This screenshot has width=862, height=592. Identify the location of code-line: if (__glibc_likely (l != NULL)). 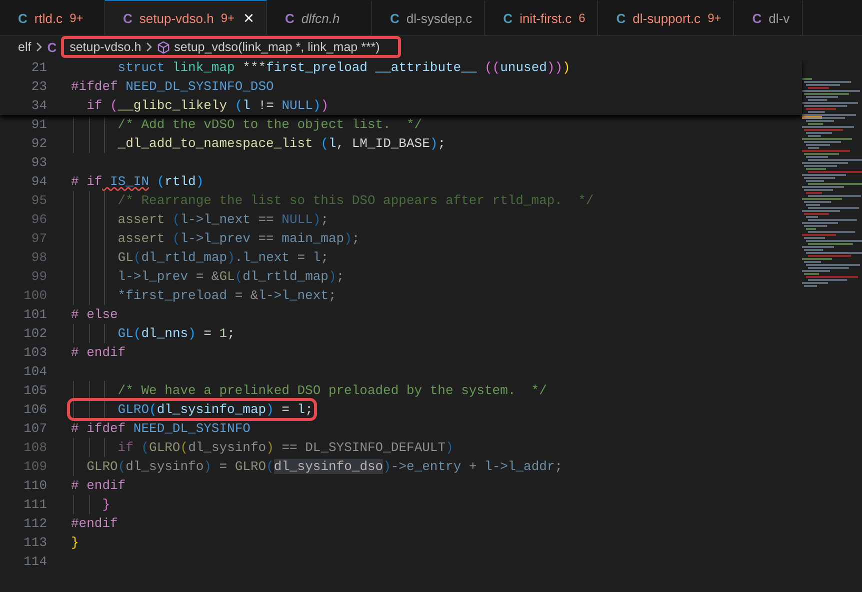
(207, 105).